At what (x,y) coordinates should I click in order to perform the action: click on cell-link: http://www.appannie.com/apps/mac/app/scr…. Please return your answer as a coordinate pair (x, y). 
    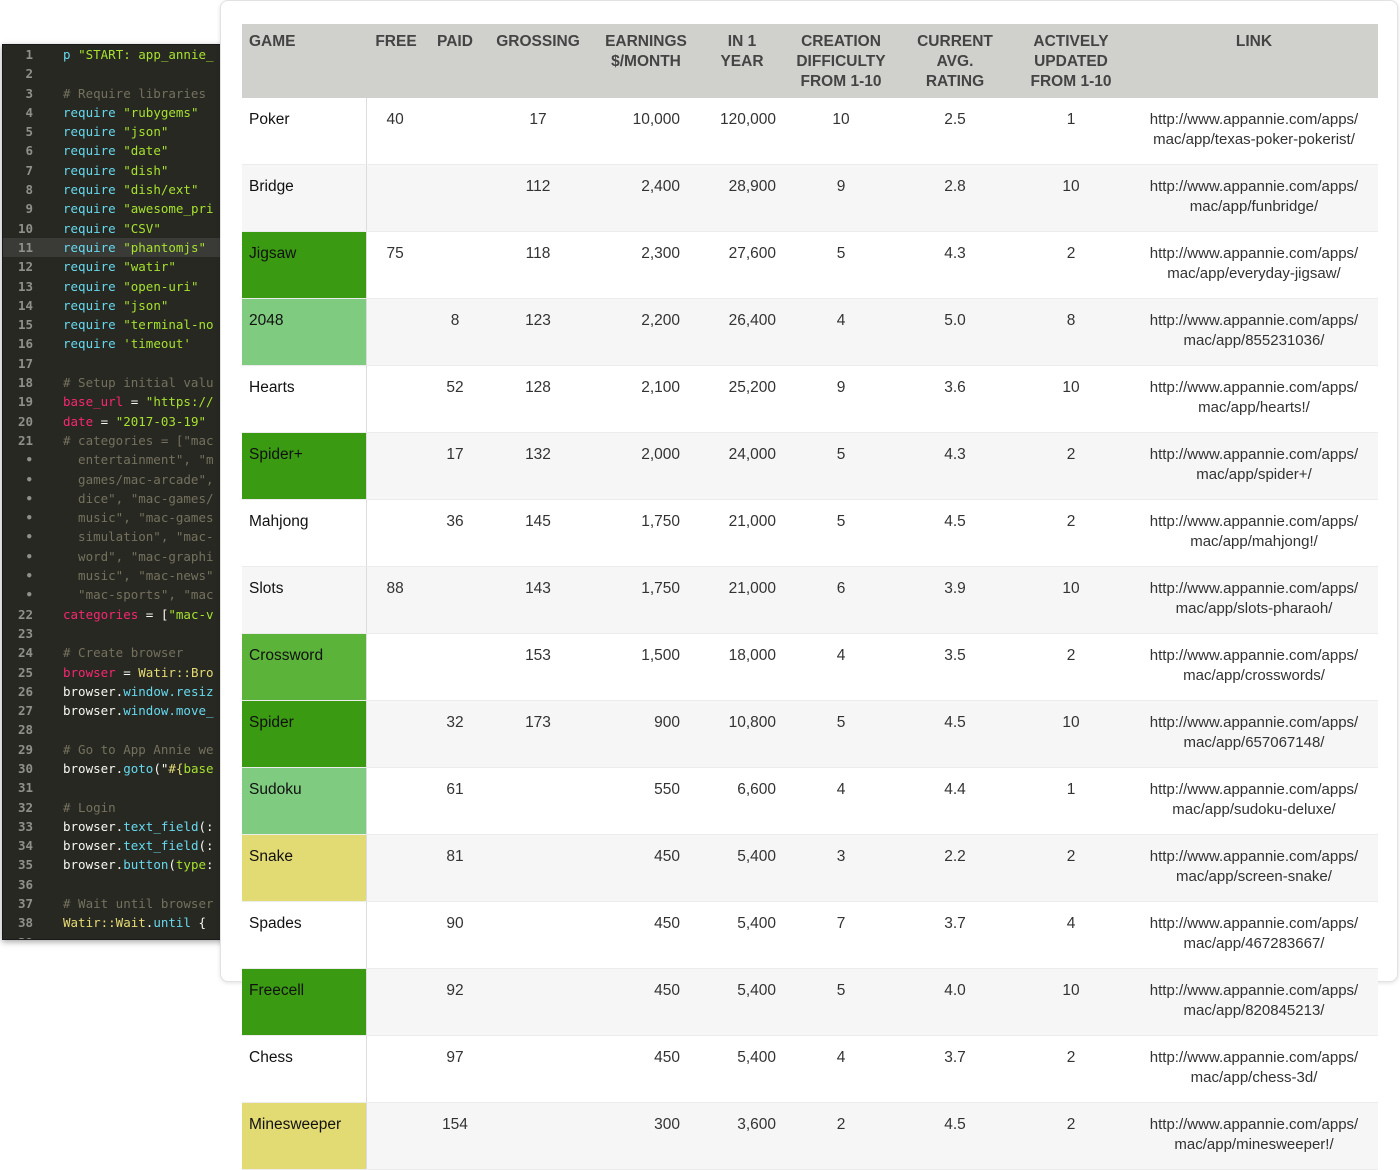
    Looking at the image, I should click on (1254, 868).